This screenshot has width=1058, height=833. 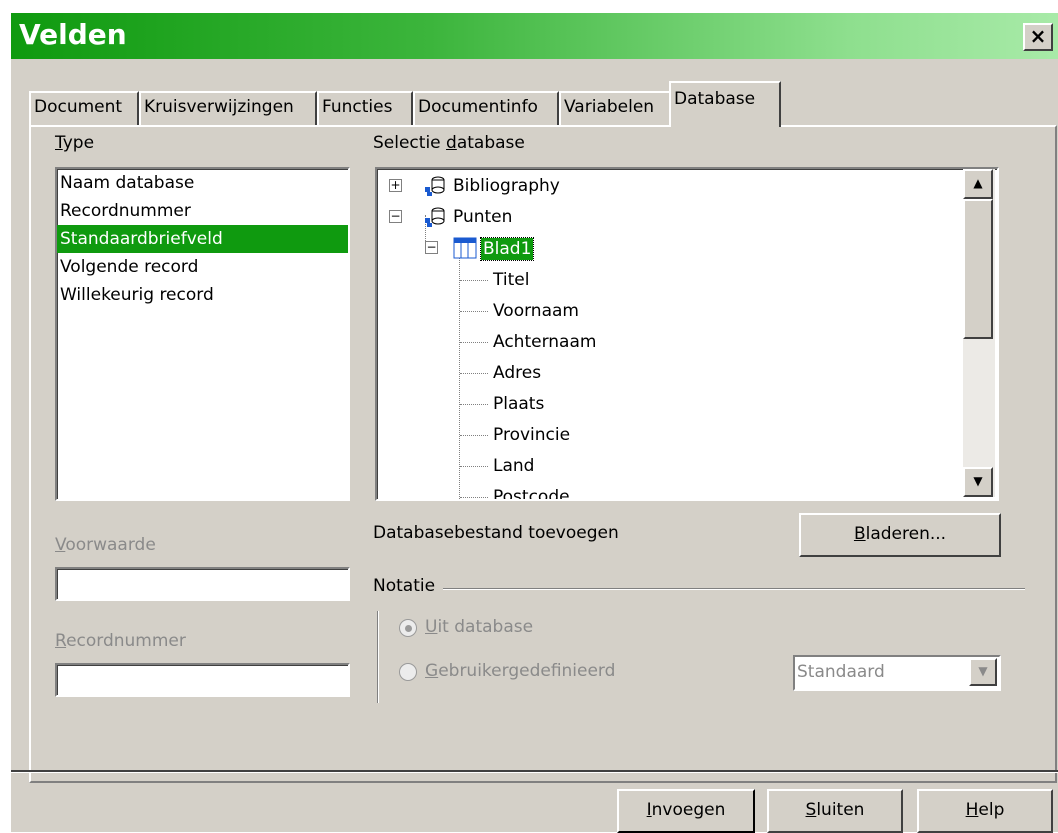 What do you see at coordinates (483, 217) in the screenshot?
I see `tree-label-punten: Punten` at bounding box center [483, 217].